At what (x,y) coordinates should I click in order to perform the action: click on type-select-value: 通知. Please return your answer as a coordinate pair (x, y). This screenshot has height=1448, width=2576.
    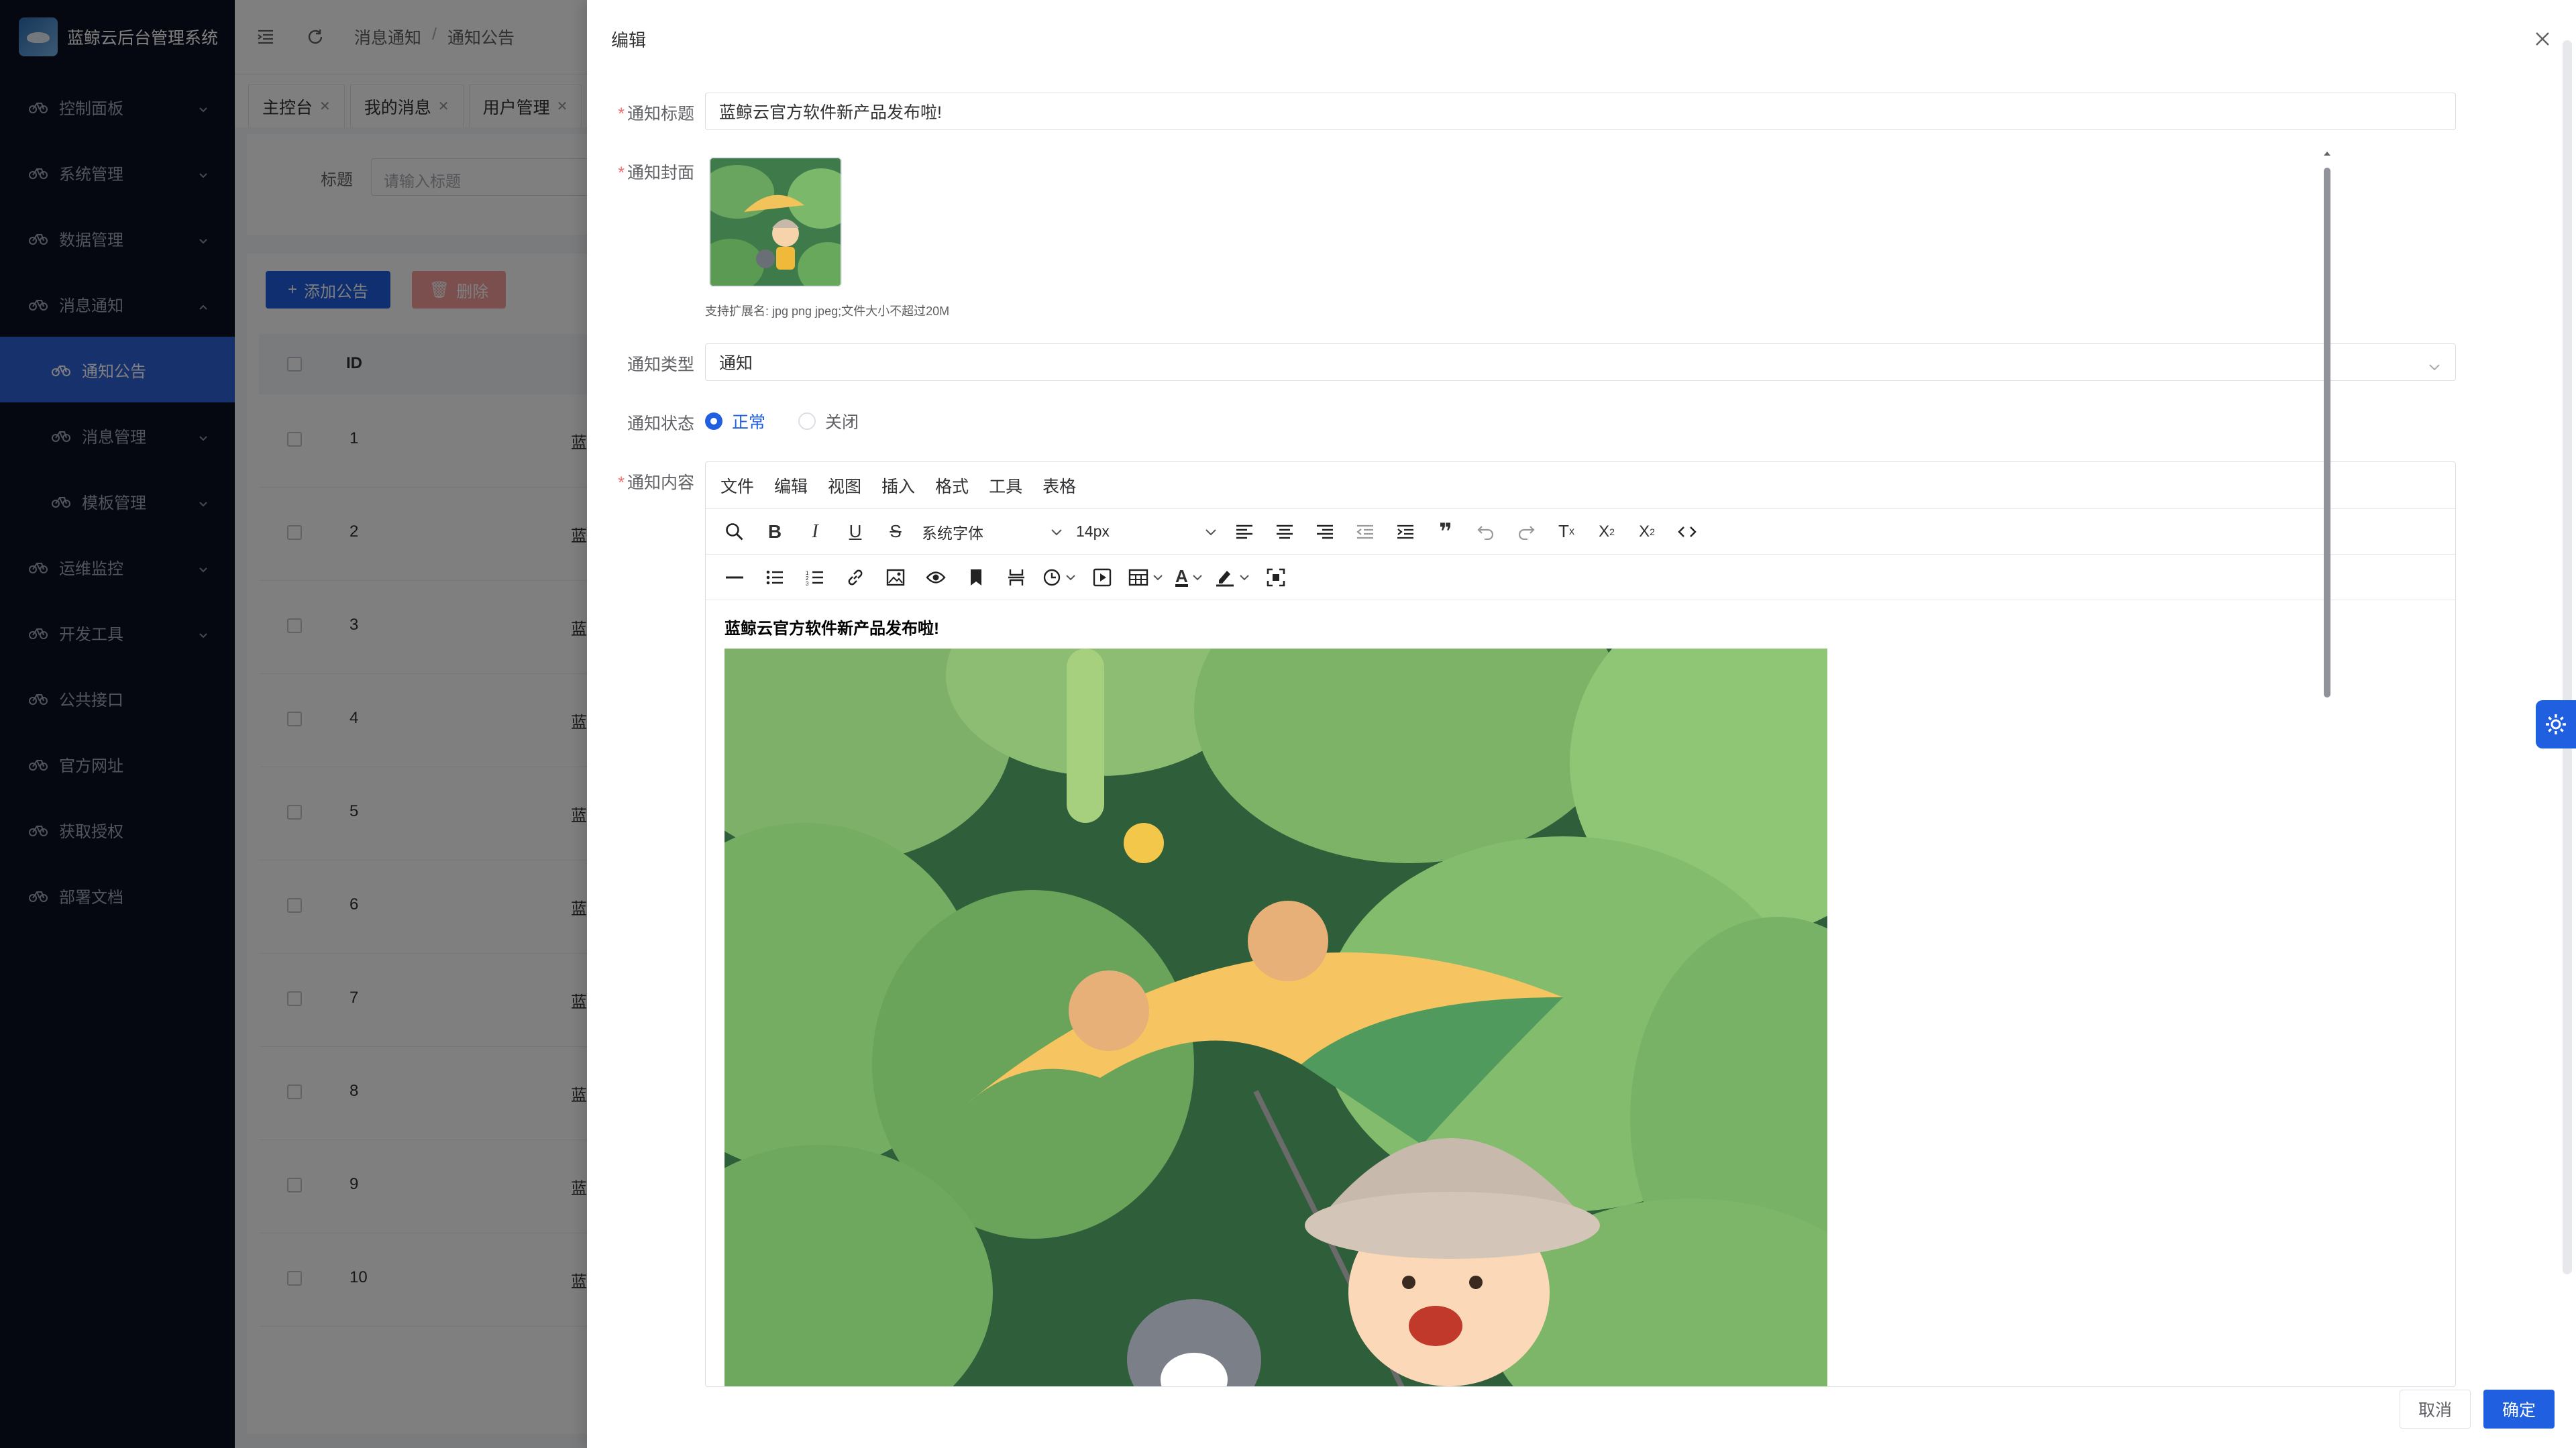
    Looking at the image, I should click on (736, 363).